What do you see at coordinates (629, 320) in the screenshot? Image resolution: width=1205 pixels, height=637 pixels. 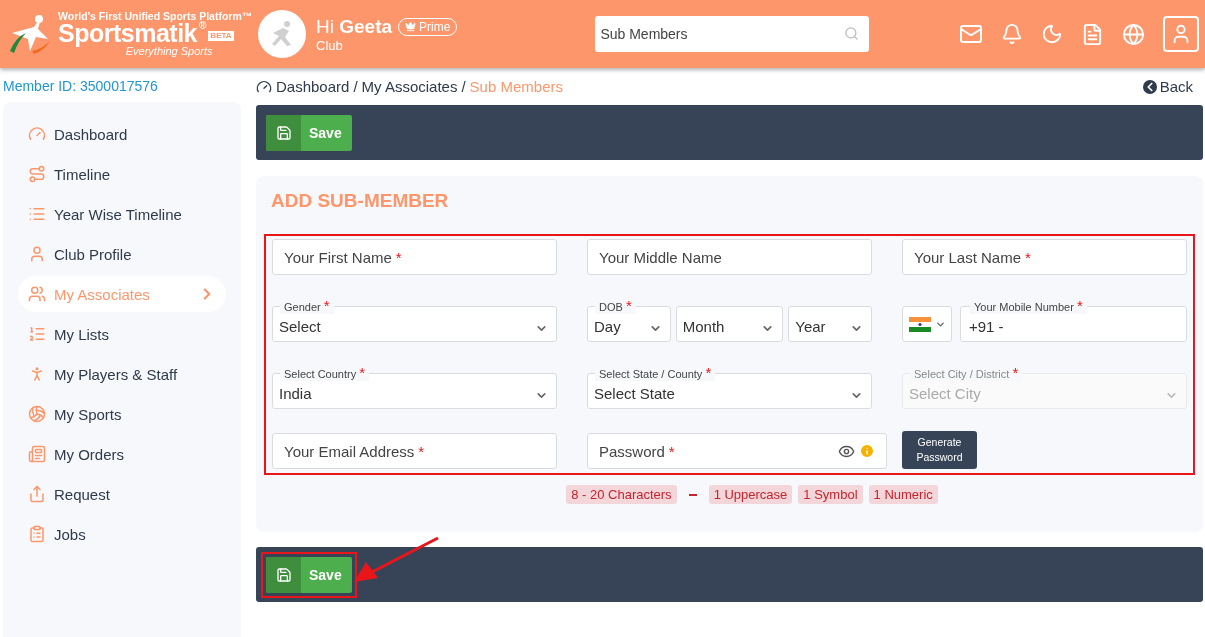 I see `date-select: DOB * Day` at bounding box center [629, 320].